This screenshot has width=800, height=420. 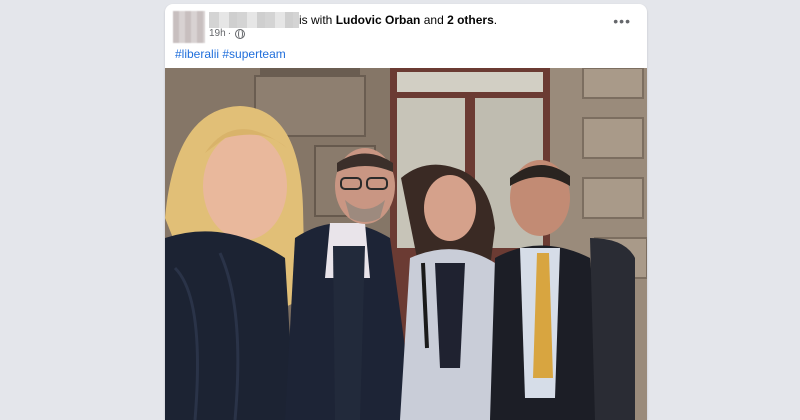 What do you see at coordinates (189, 27) in the screenshot?
I see `author-avatar-blurred` at bounding box center [189, 27].